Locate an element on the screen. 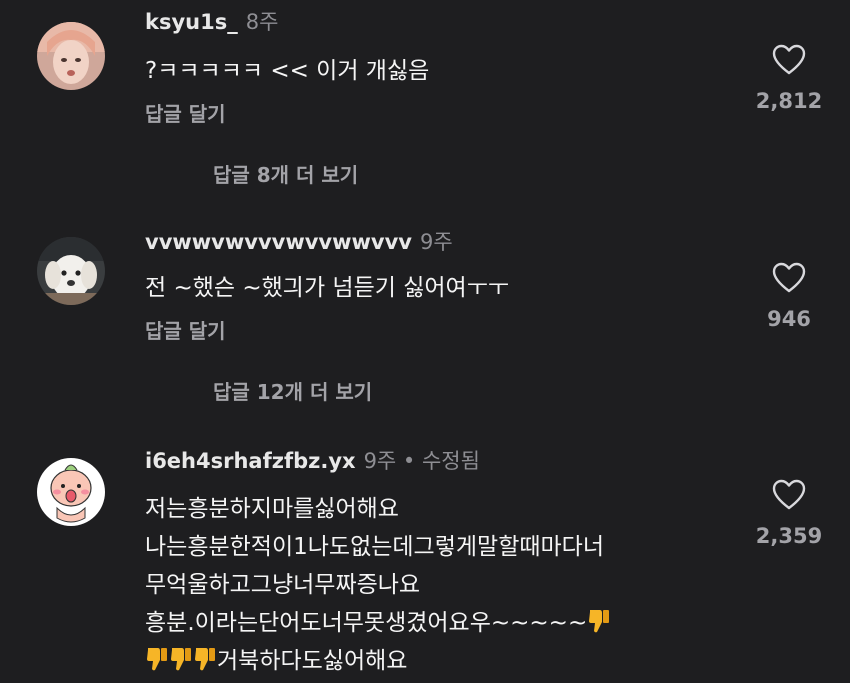 The height and width of the screenshot is (683, 850). comment-age: 9주 • 수정됨 is located at coordinates (421, 461).